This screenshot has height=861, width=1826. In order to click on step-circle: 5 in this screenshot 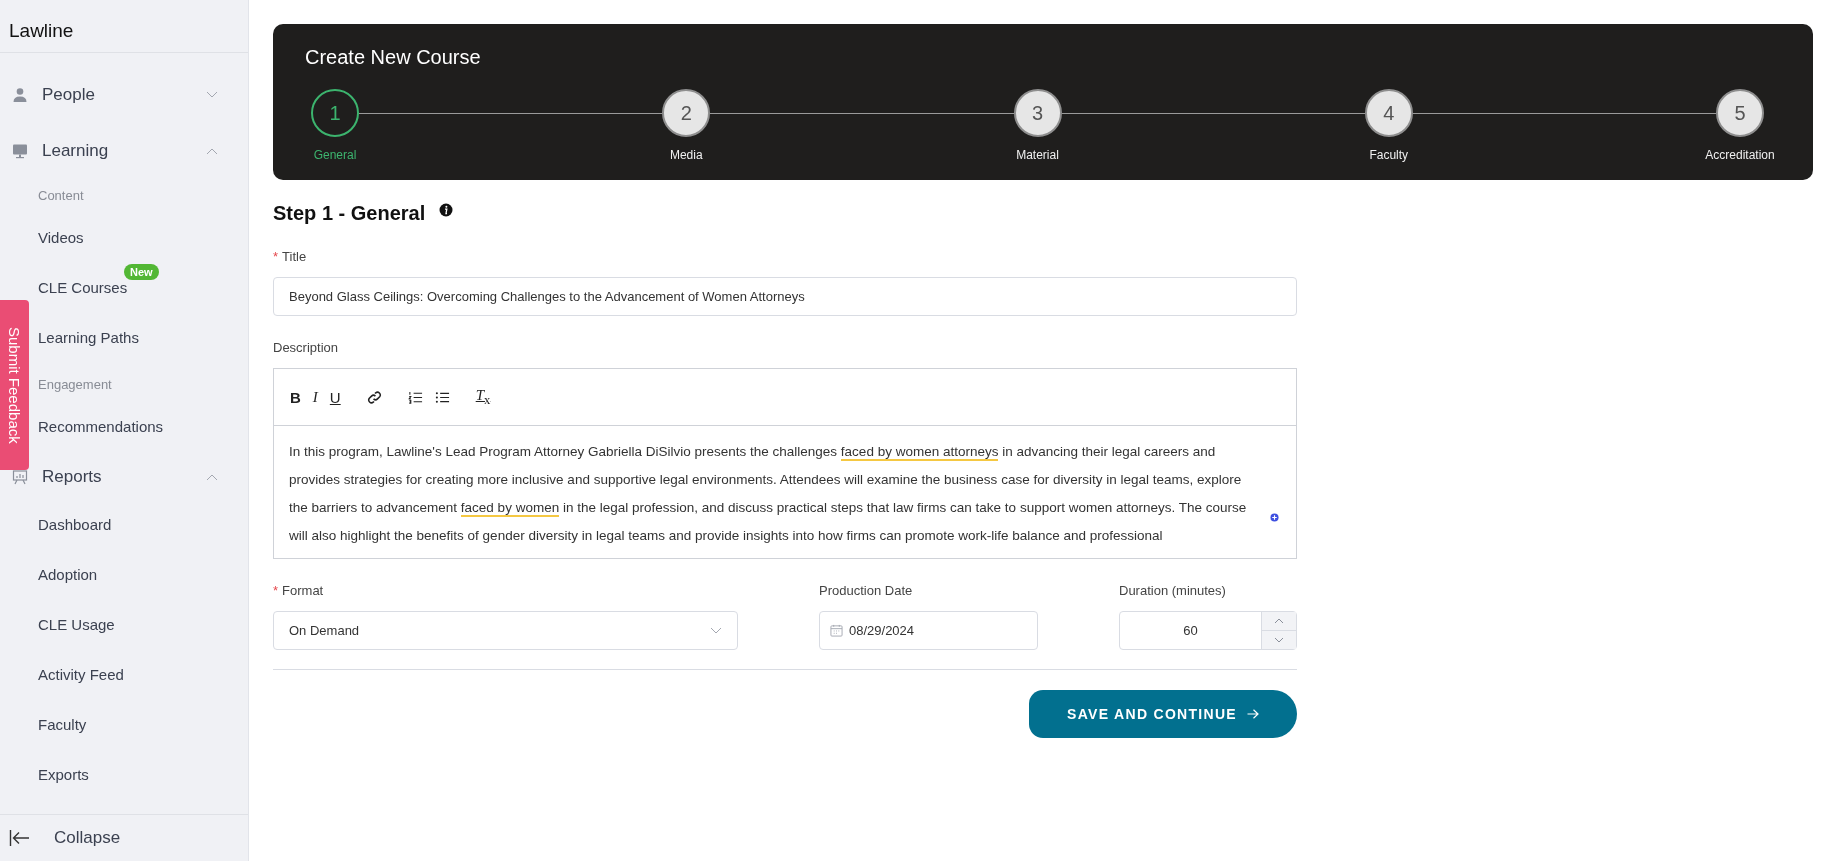, I will do `click(1740, 113)`.